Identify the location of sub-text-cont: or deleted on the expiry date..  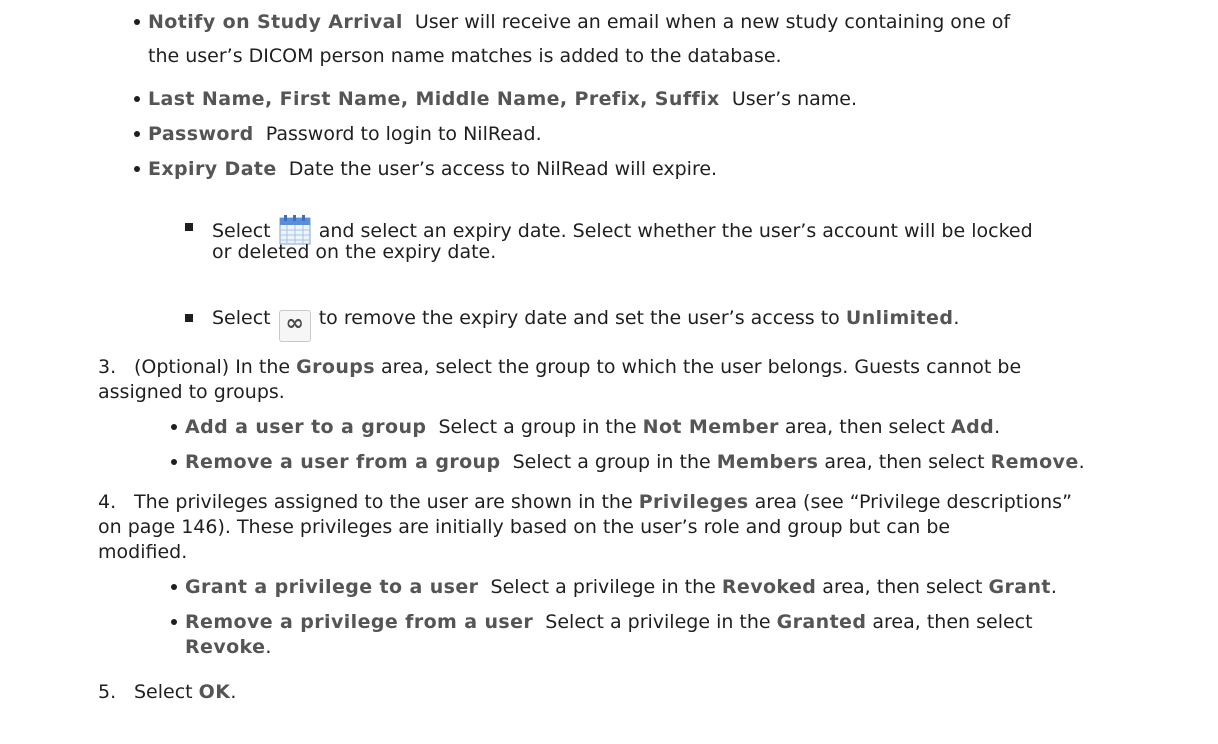
(354, 252).